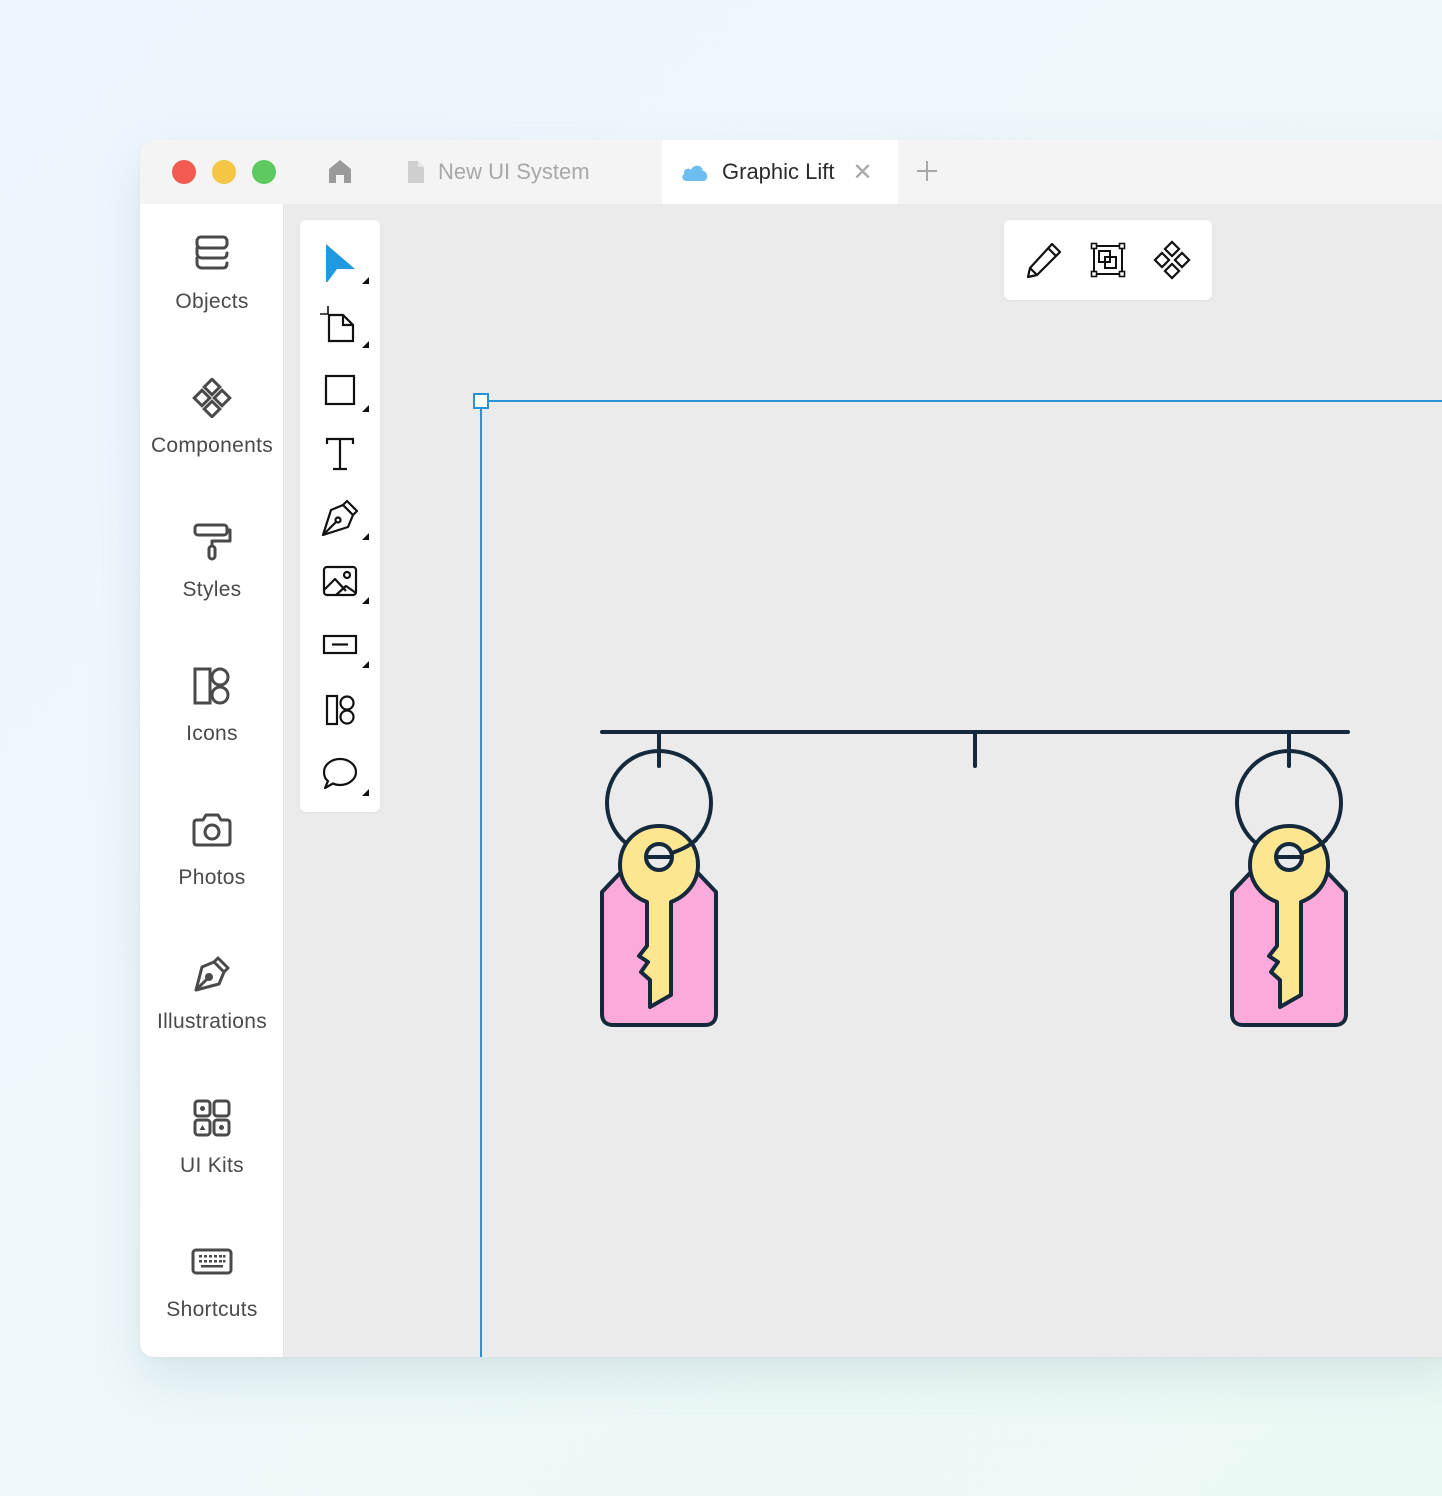  I want to click on layers-icon, so click(212, 252).